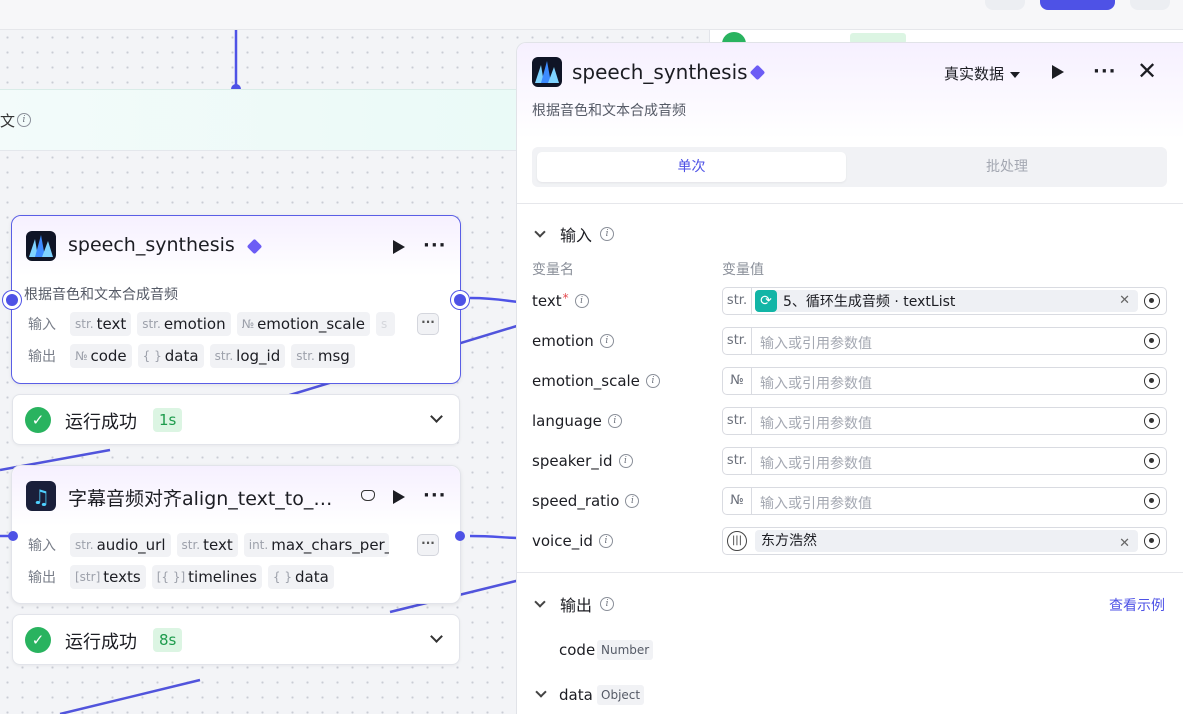 This screenshot has width=1183, height=714. Describe the element at coordinates (691, 167) in the screenshot. I see `tab-single: 单次` at that location.